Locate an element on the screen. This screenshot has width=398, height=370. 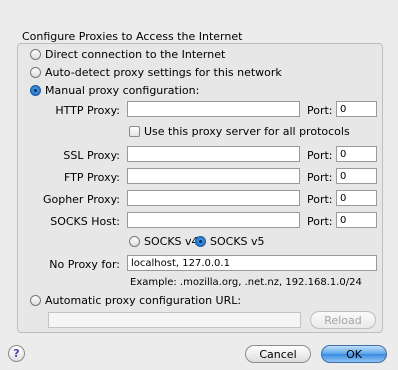
ssl-proxy-label: SSL Proxy: is located at coordinates (91, 155).